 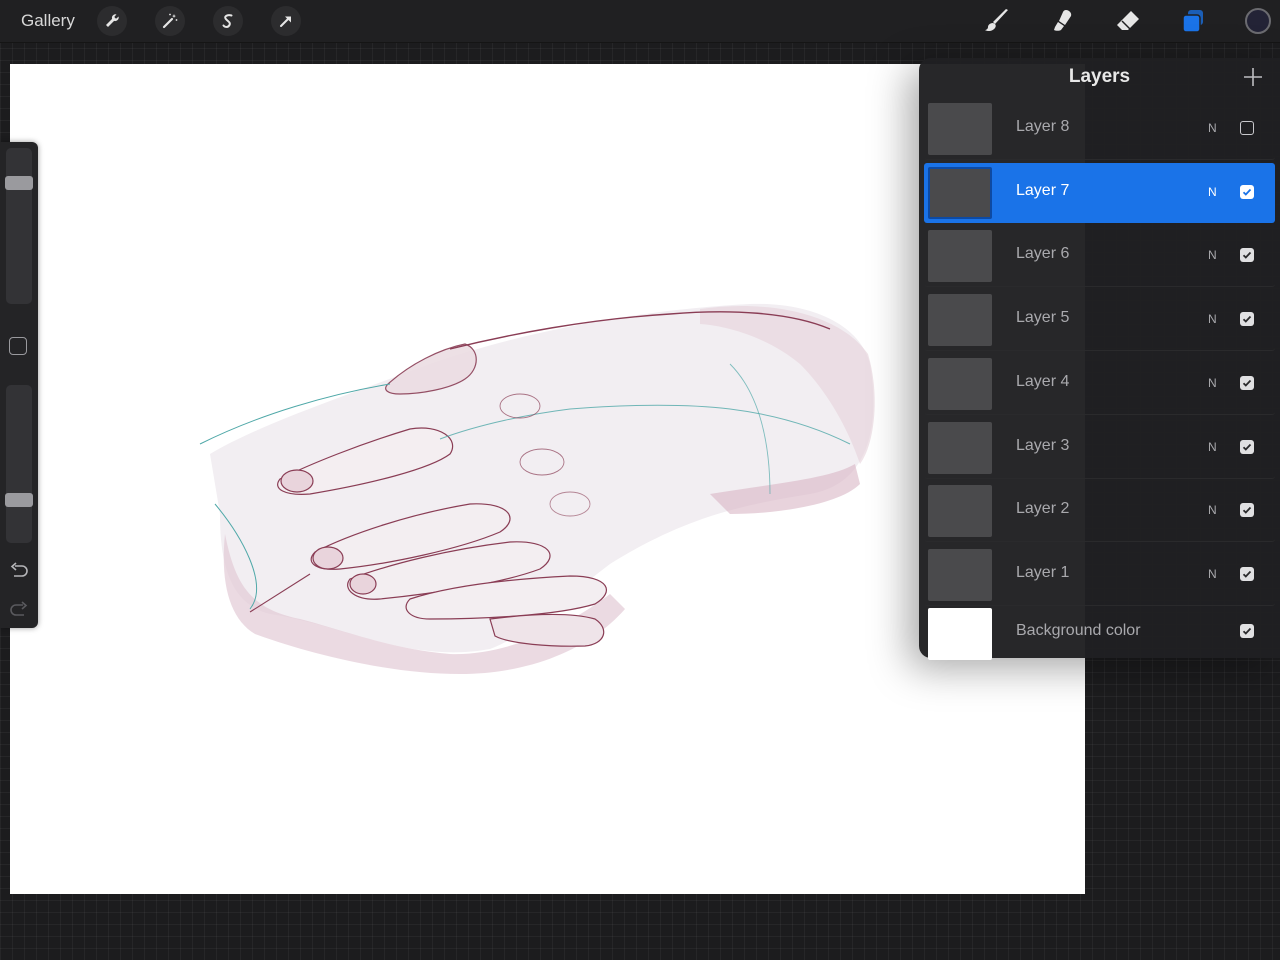 I want to click on transform-button, so click(x=286, y=21).